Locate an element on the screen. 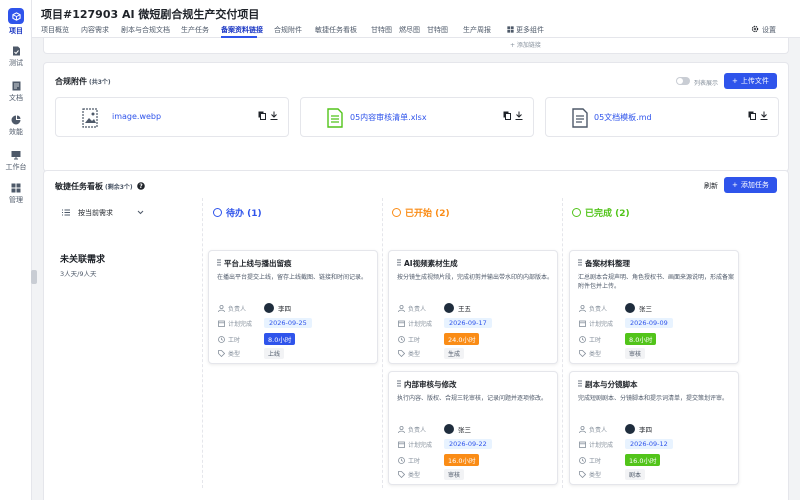 The image size is (800, 500). sidebar-item-efficiency: 效能 is located at coordinates (16, 125).